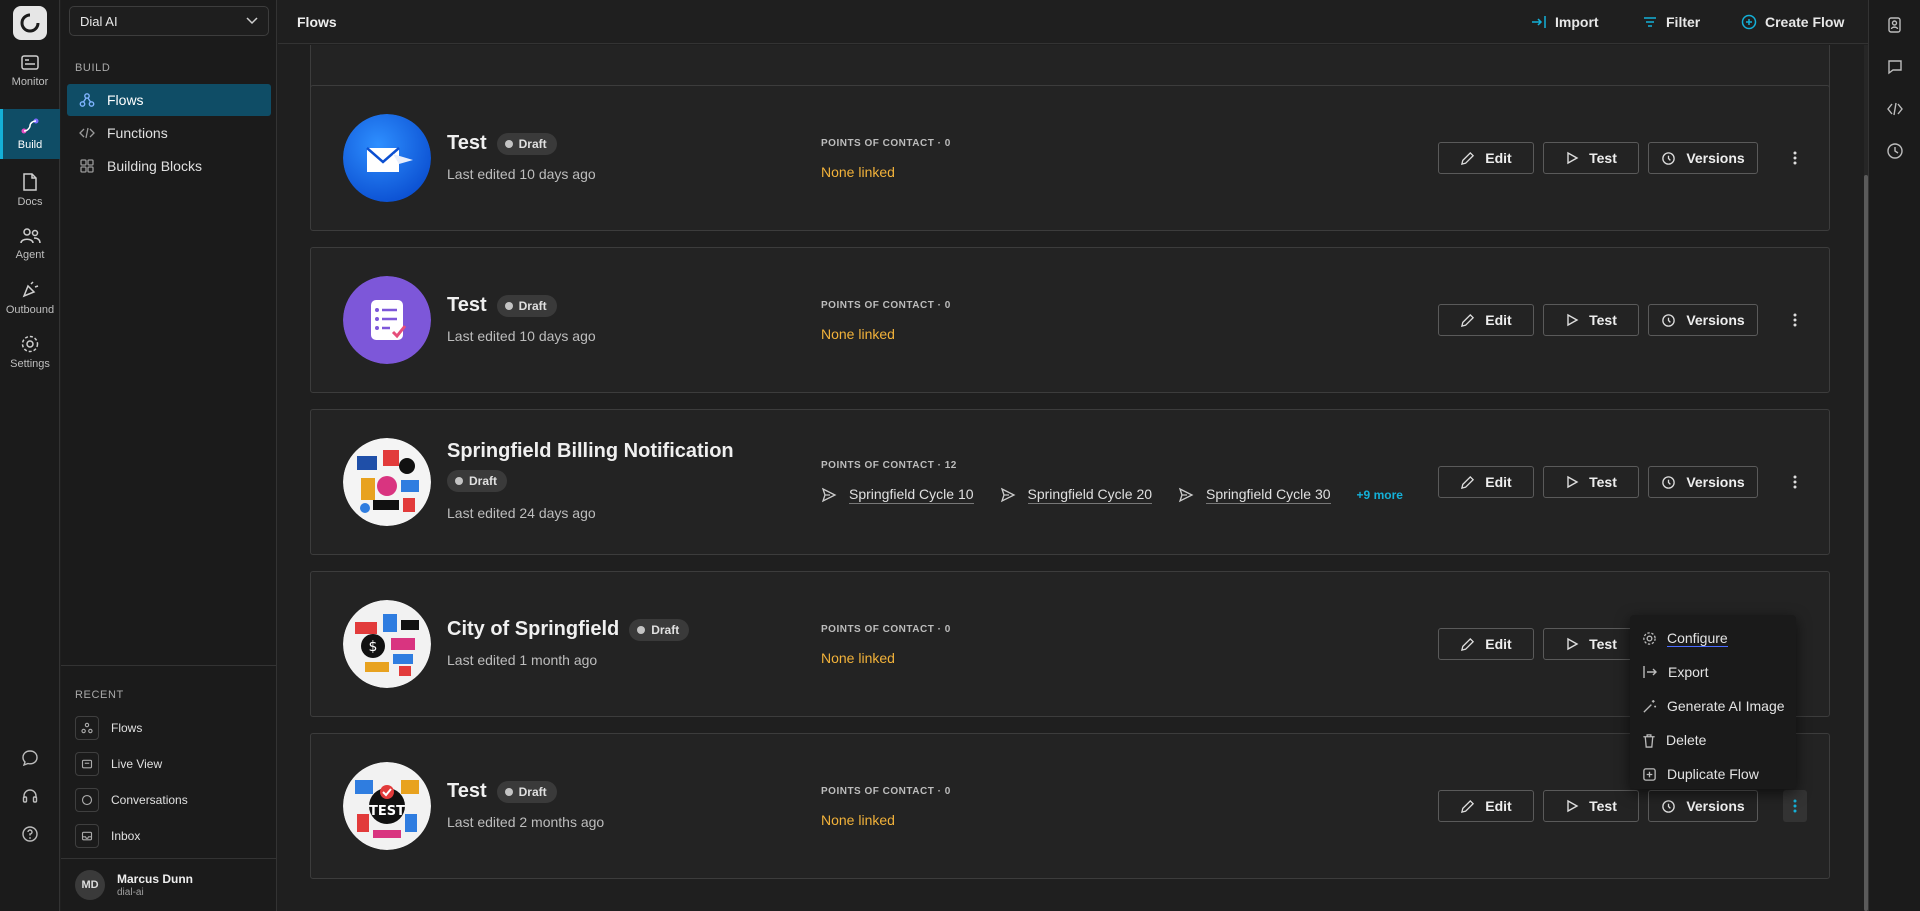  I want to click on outbound-icon, so click(30, 289).